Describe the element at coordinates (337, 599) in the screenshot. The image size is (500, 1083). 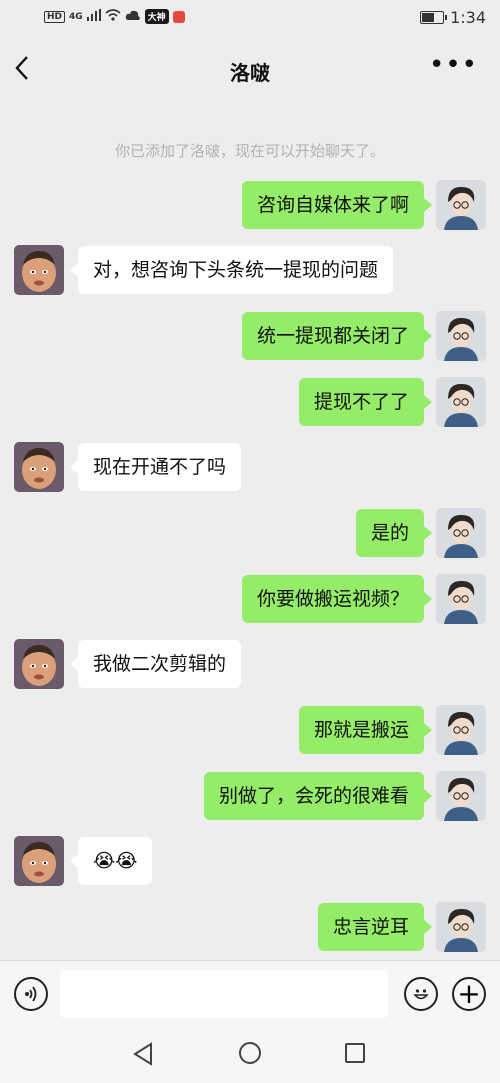
I see `message-bubble: 你要做搬运视频？` at that location.